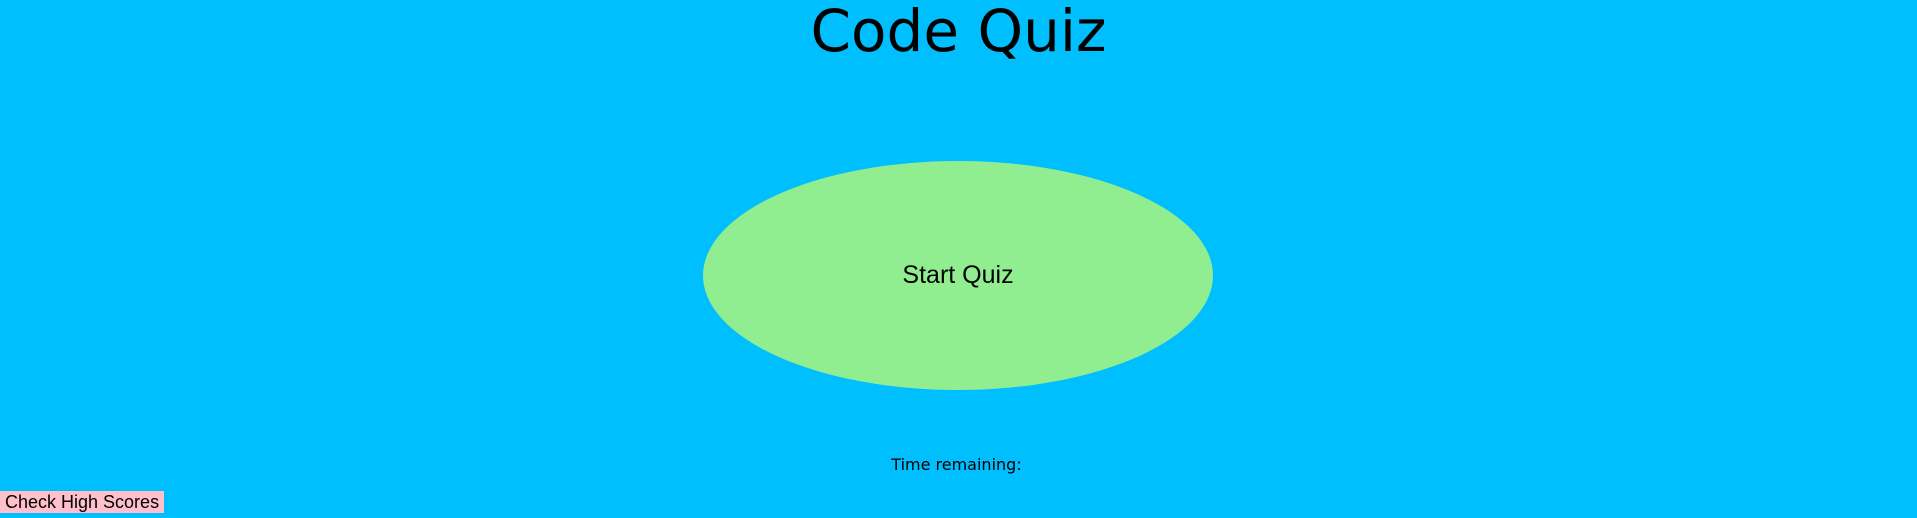 The width and height of the screenshot is (1917, 518). I want to click on page-title: Code Quiz, so click(958, 32).